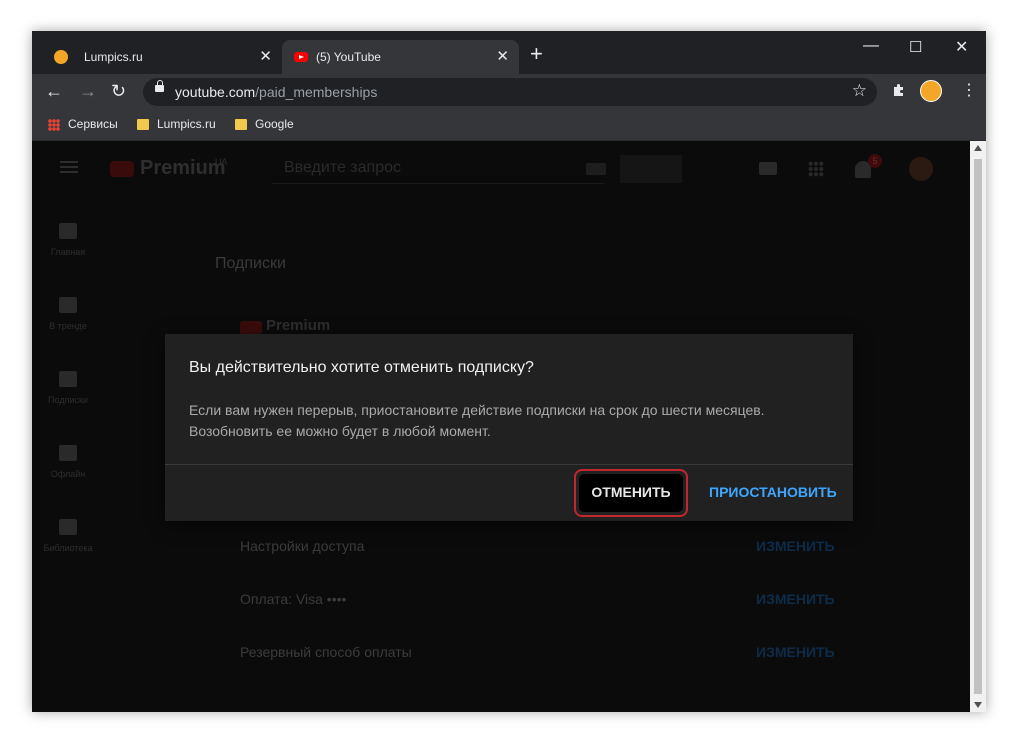  What do you see at coordinates (183, 168) in the screenshot?
I see `brand-name: Premium` at bounding box center [183, 168].